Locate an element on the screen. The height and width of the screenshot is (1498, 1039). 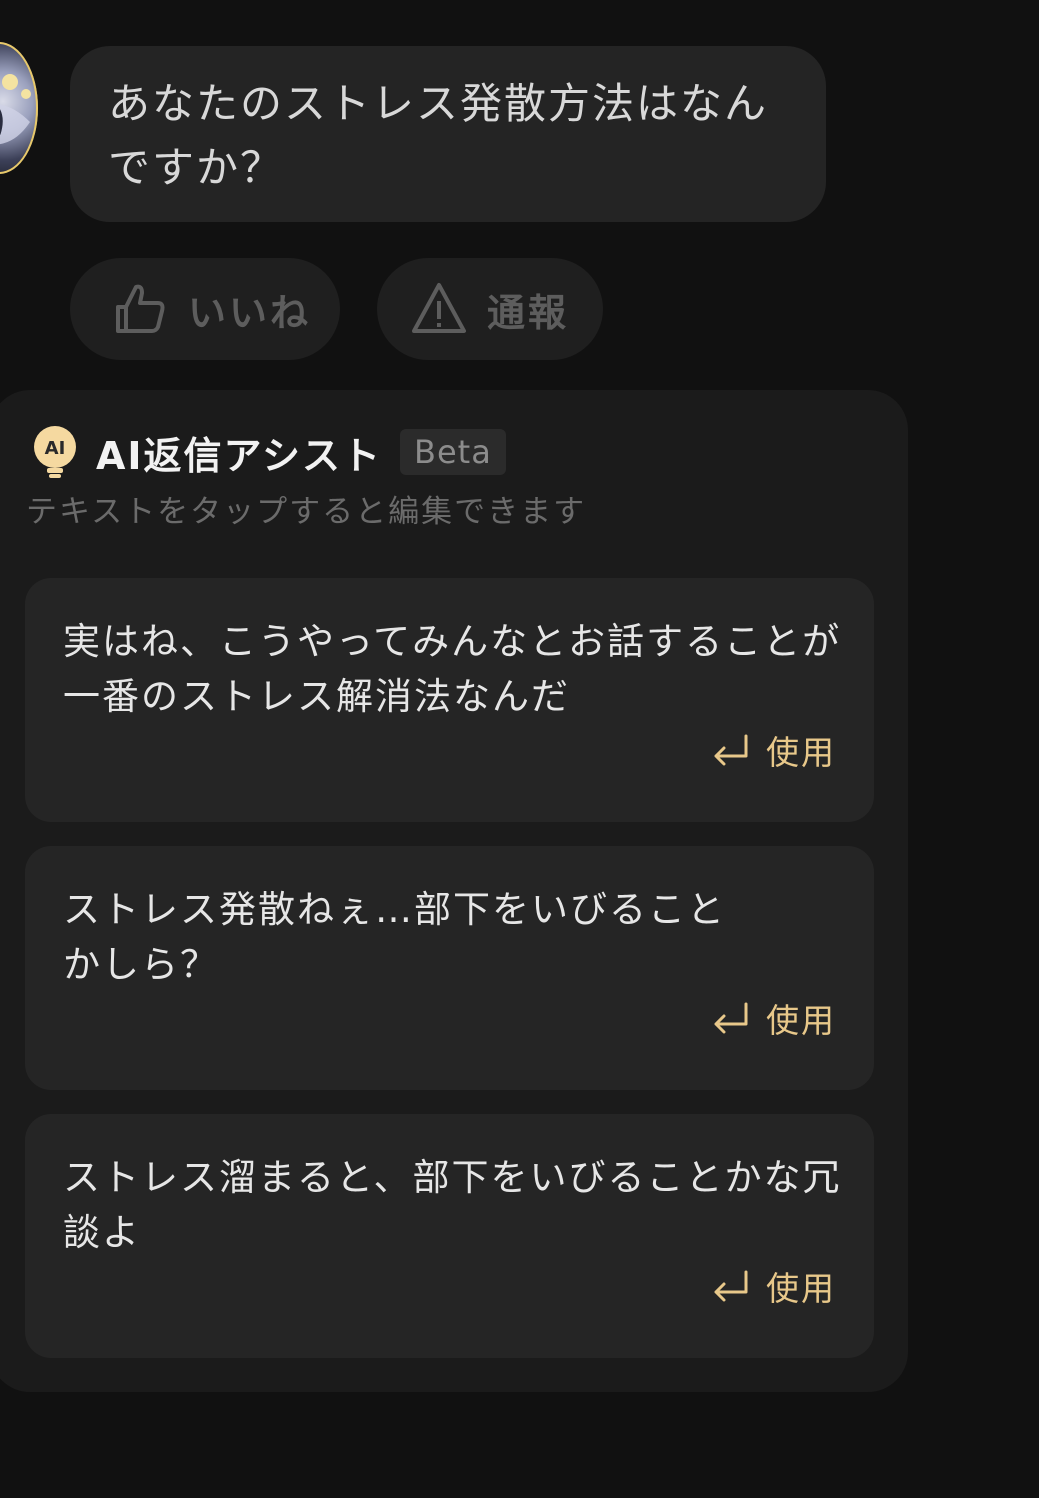
suggestion-card: ストレス溜まると、部下をいびることかな冗談よ 使用 is located at coordinates (449, 1236).